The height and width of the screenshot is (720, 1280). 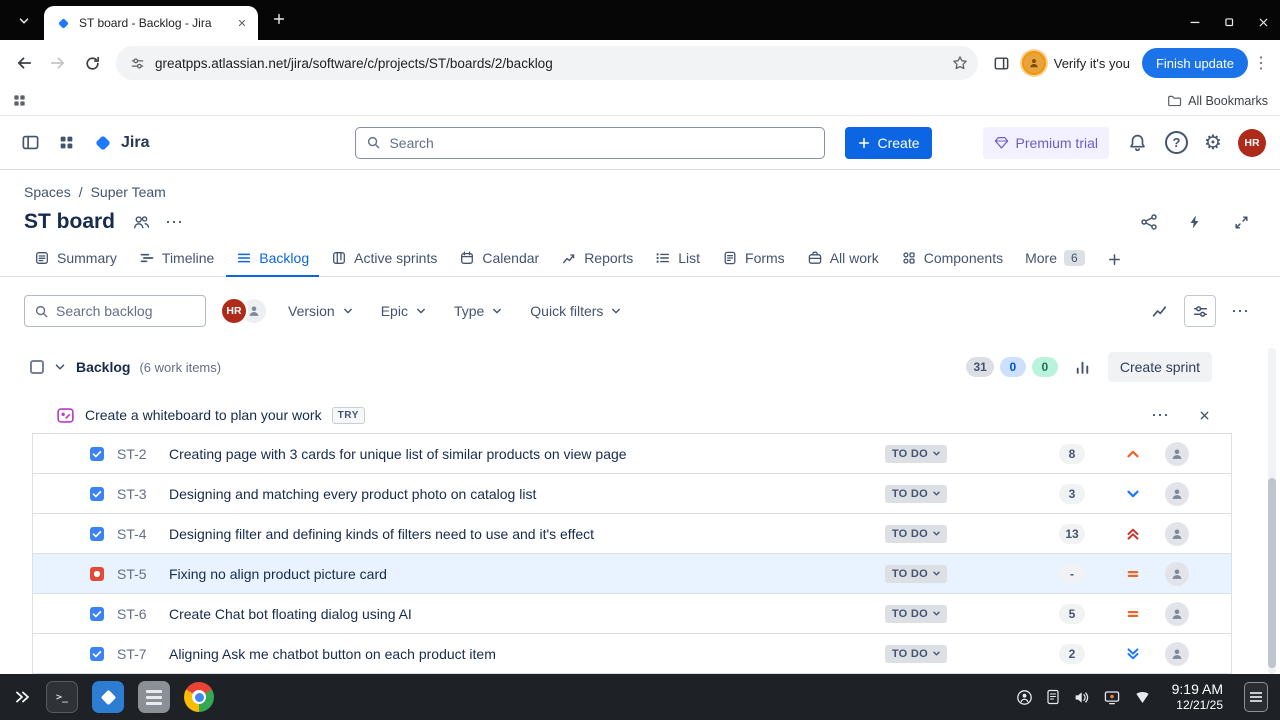 What do you see at coordinates (1272, 573) in the screenshot?
I see `scrollbar-thumb` at bounding box center [1272, 573].